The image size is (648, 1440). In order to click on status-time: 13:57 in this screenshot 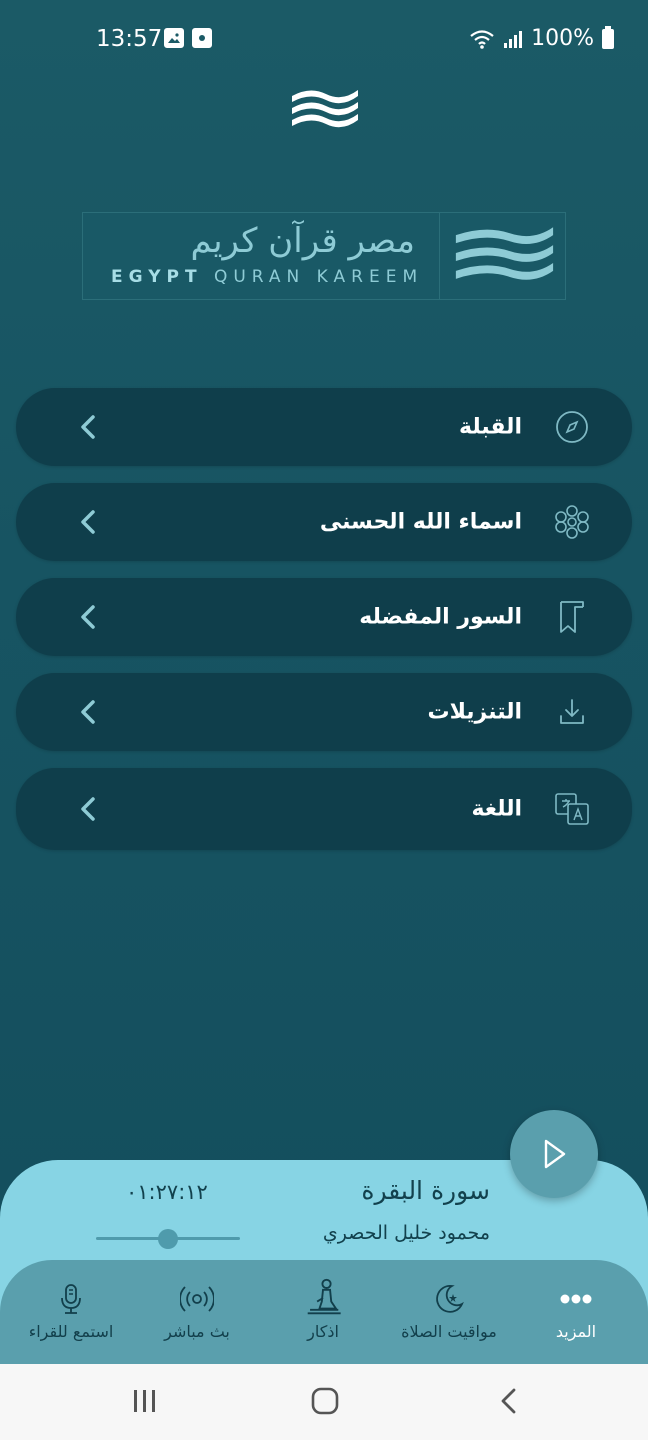, I will do `click(129, 39)`.